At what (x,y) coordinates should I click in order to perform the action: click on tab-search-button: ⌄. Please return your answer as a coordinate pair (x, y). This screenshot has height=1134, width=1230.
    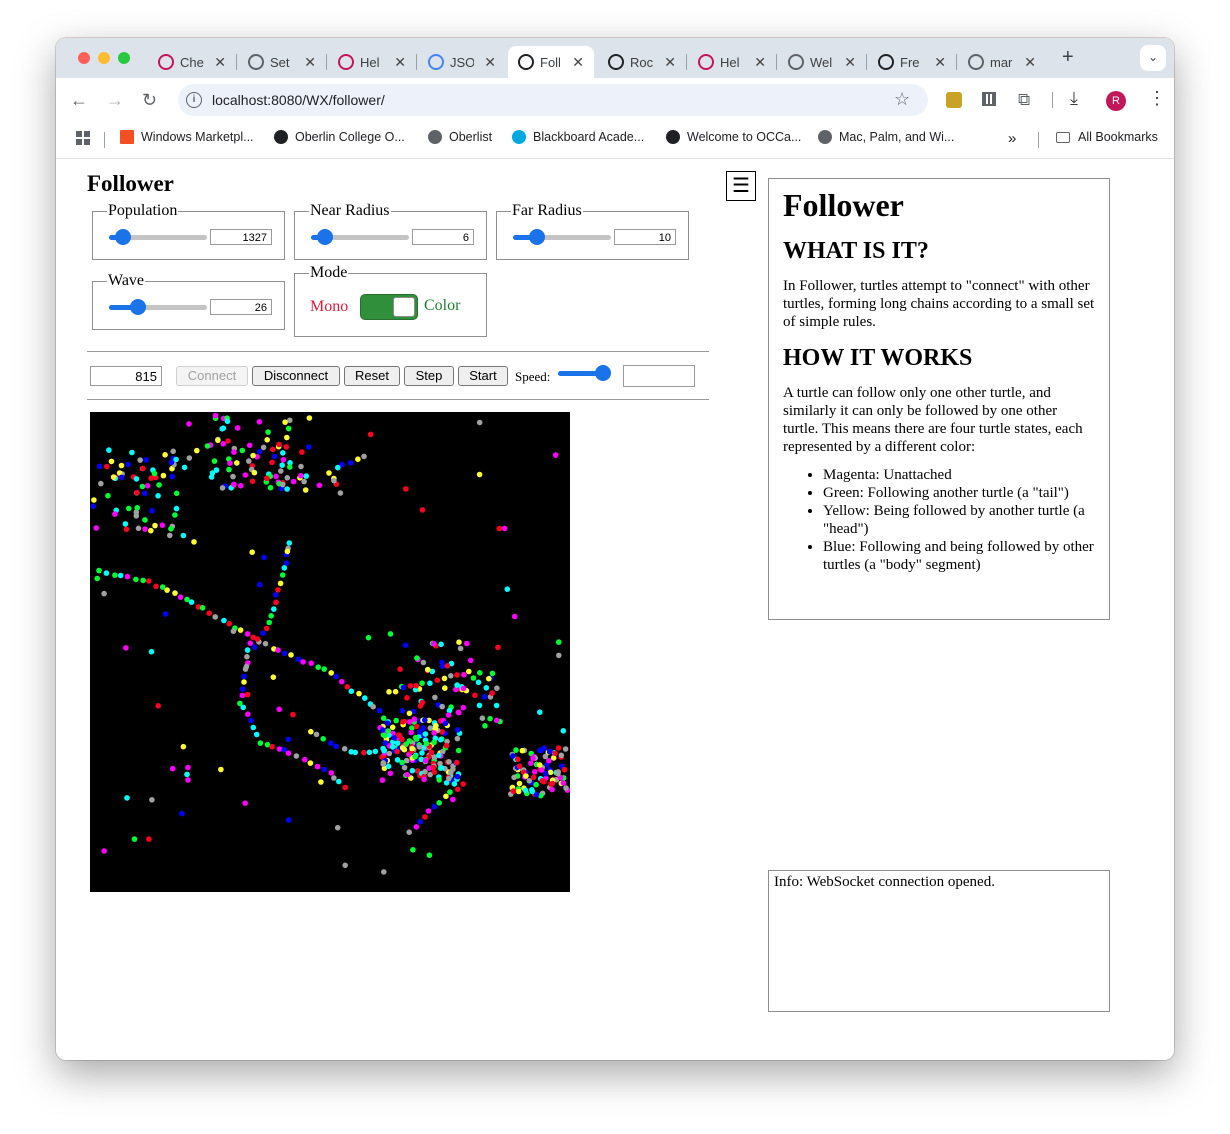
    Looking at the image, I should click on (1153, 58).